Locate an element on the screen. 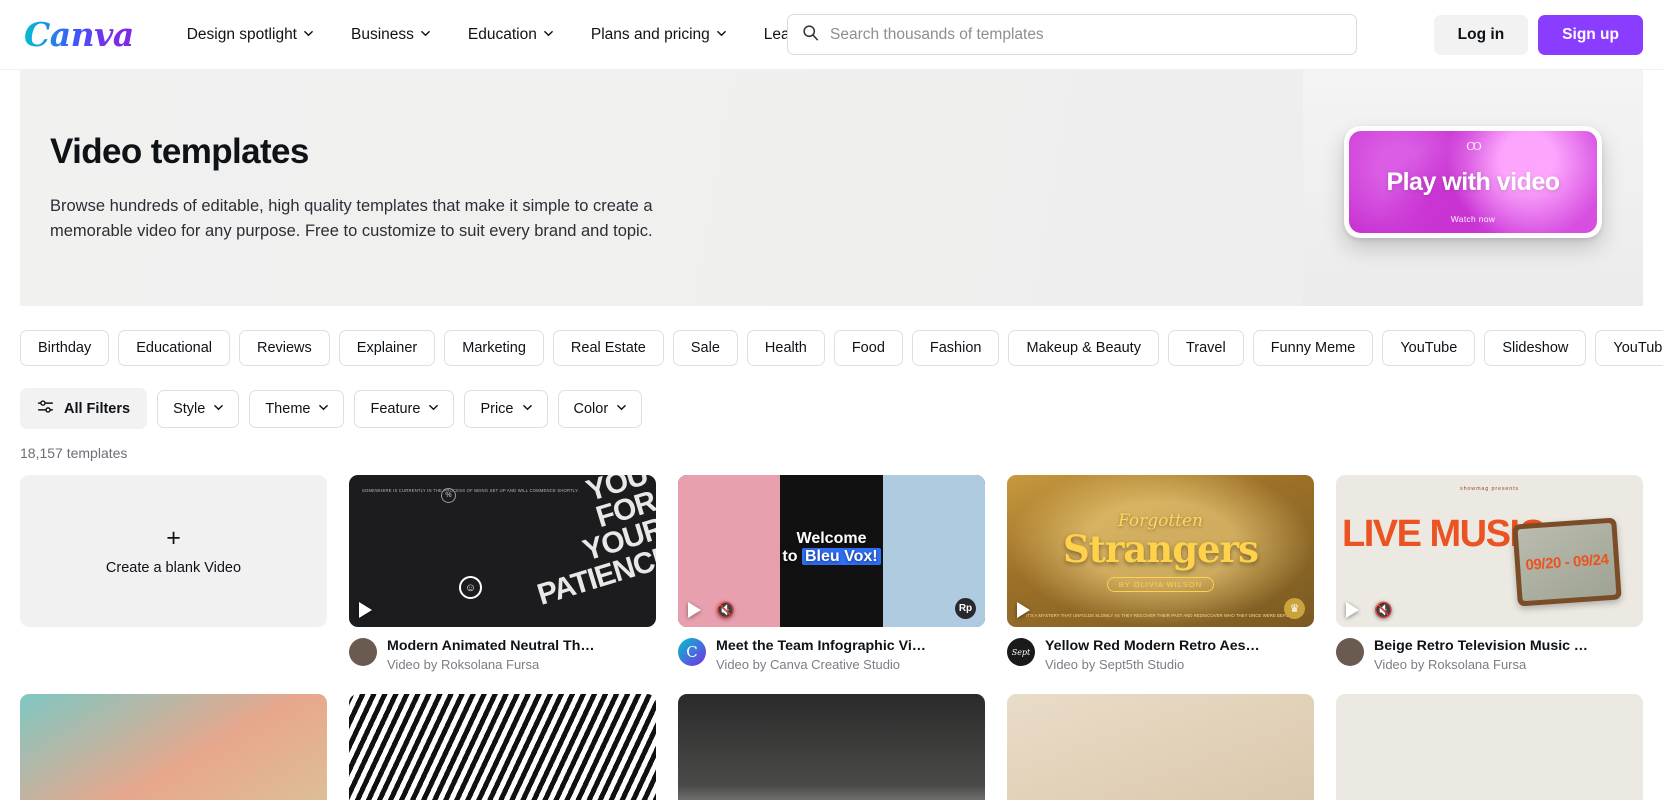  category-chip: Funny Meme is located at coordinates (1313, 348).